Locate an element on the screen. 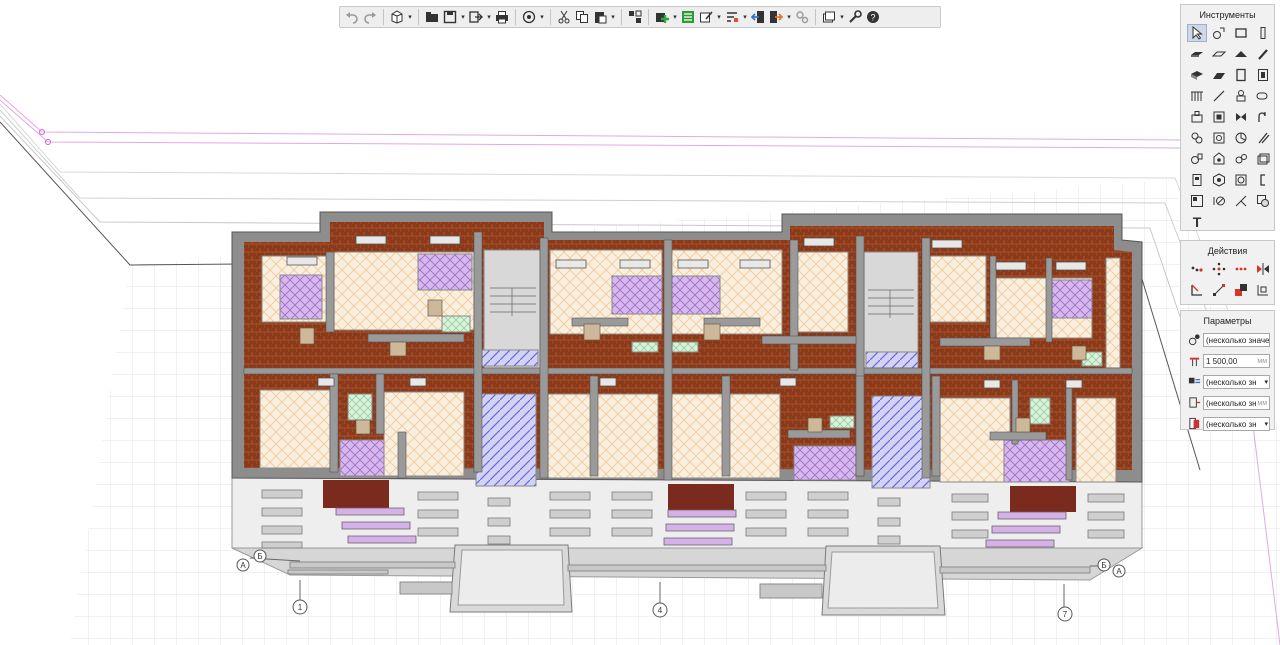 The image size is (1280, 645). column-tool-icon is located at coordinates (1263, 33).